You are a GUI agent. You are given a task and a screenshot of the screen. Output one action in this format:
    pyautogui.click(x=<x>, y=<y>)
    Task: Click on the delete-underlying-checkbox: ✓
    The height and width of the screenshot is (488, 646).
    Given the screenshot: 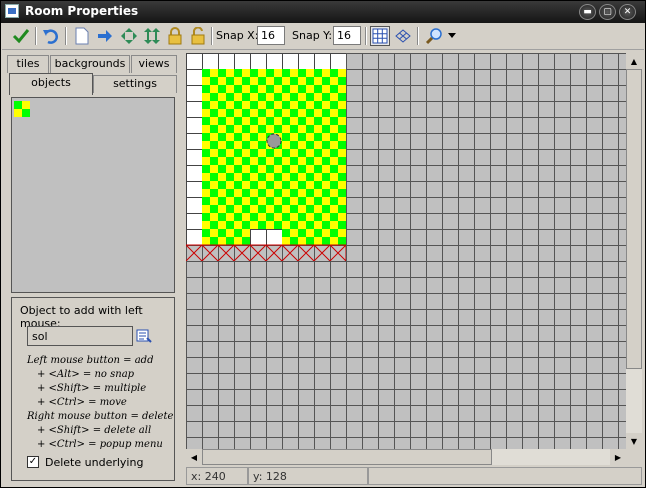 What is the action you would take?
    pyautogui.click(x=33, y=462)
    